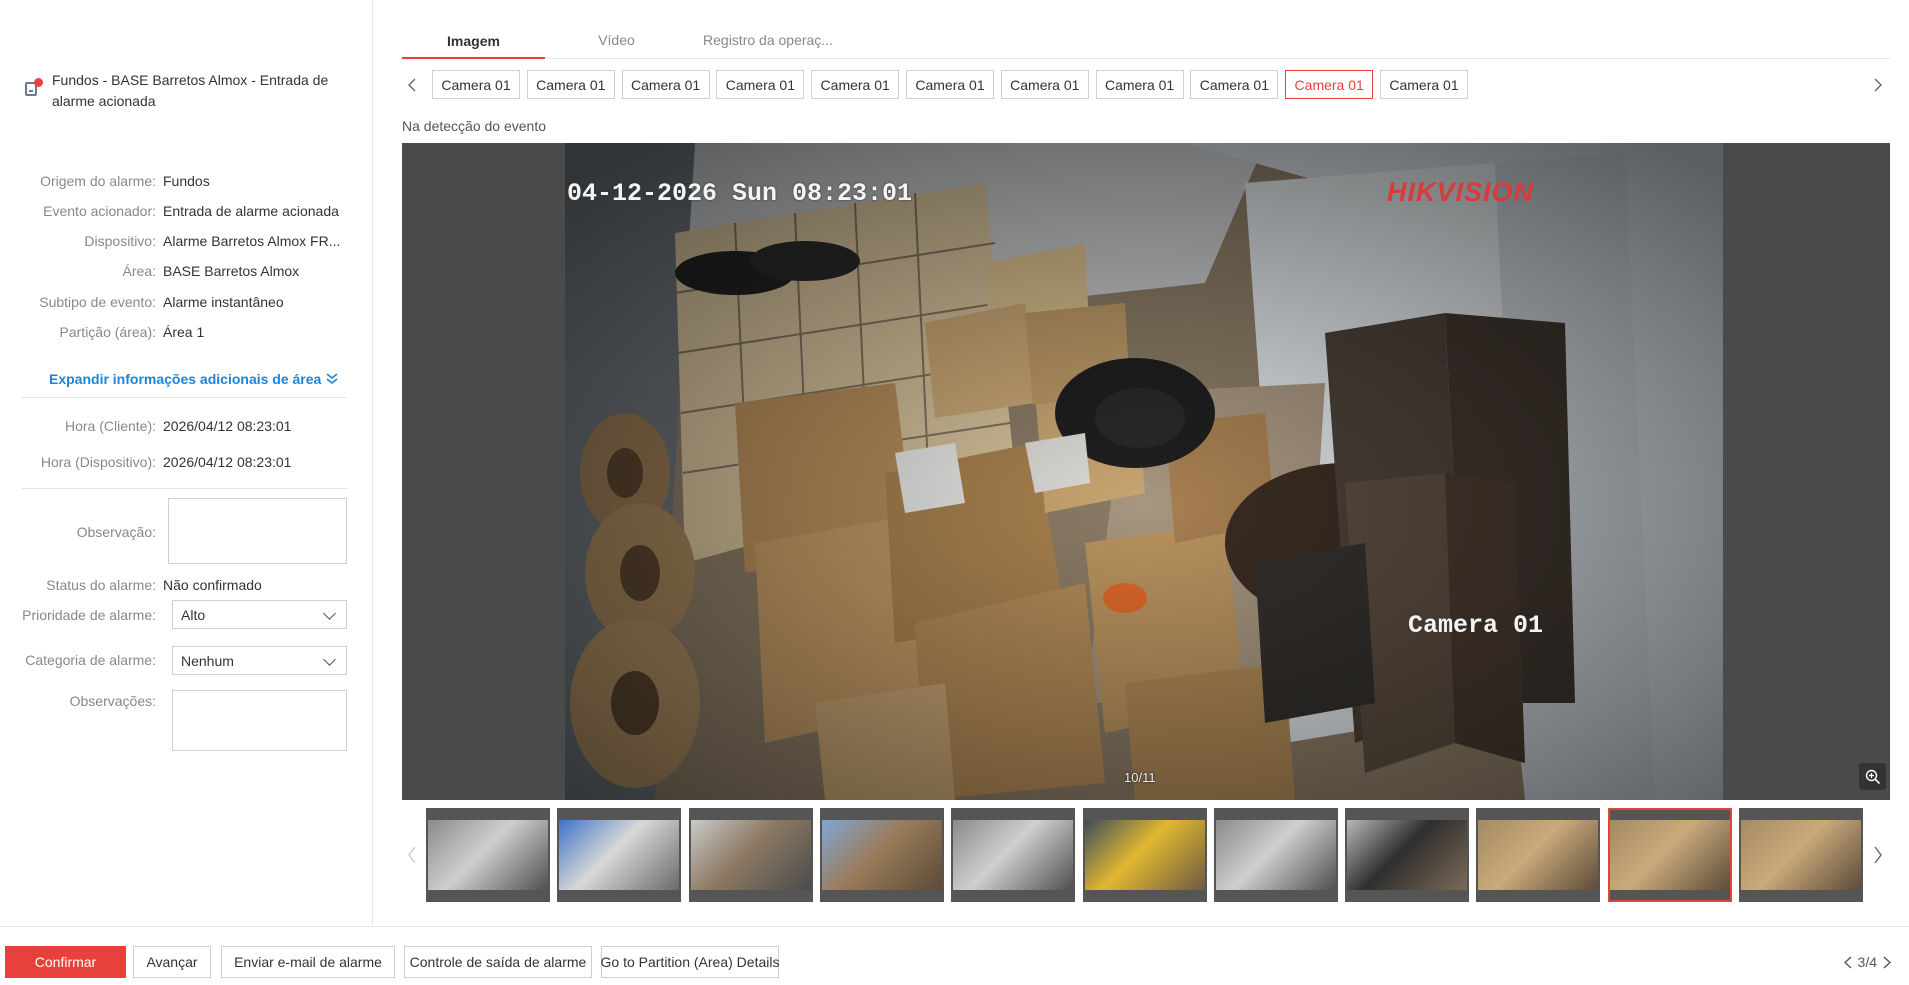 The image size is (1909, 985). What do you see at coordinates (112, 701) in the screenshot?
I see `notes-label: Observações:` at bounding box center [112, 701].